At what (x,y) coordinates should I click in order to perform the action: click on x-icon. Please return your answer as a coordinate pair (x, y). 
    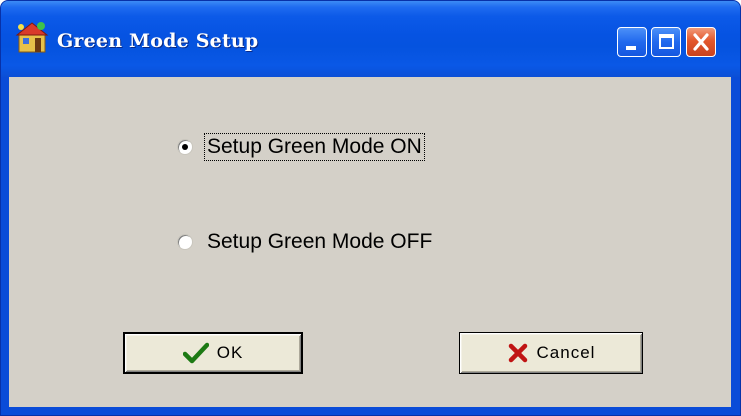
    Looking at the image, I should click on (517, 353).